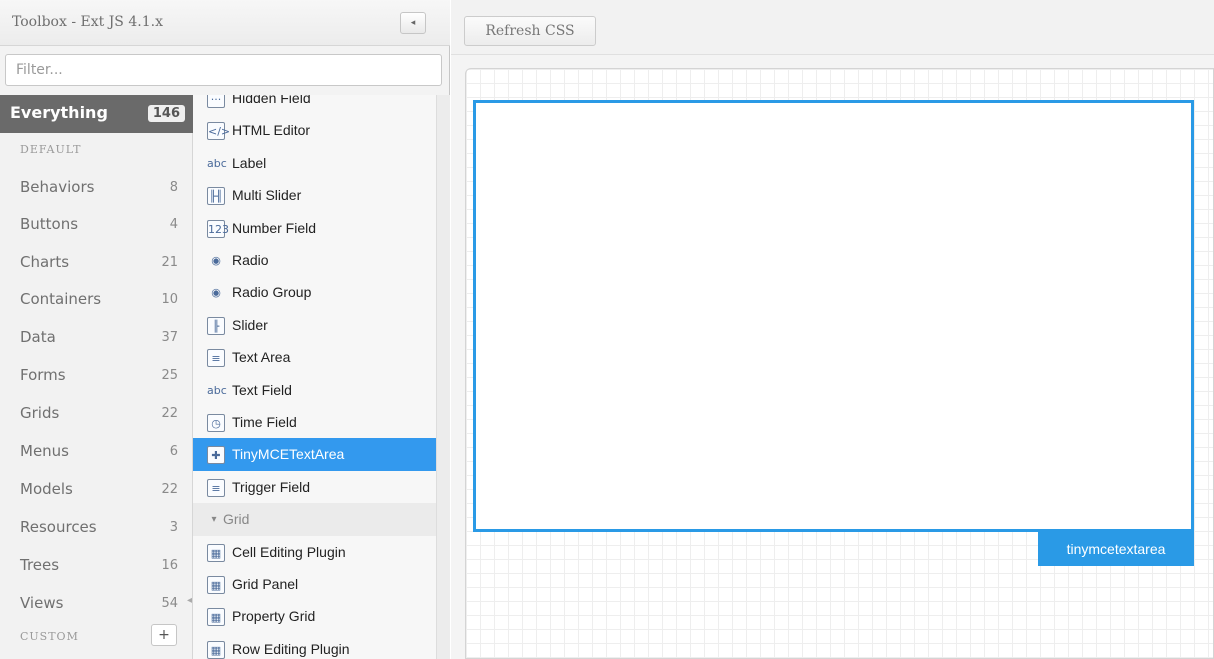 The image size is (1214, 659). What do you see at coordinates (314, 422) in the screenshot?
I see `component-item: ◷ Time Field` at bounding box center [314, 422].